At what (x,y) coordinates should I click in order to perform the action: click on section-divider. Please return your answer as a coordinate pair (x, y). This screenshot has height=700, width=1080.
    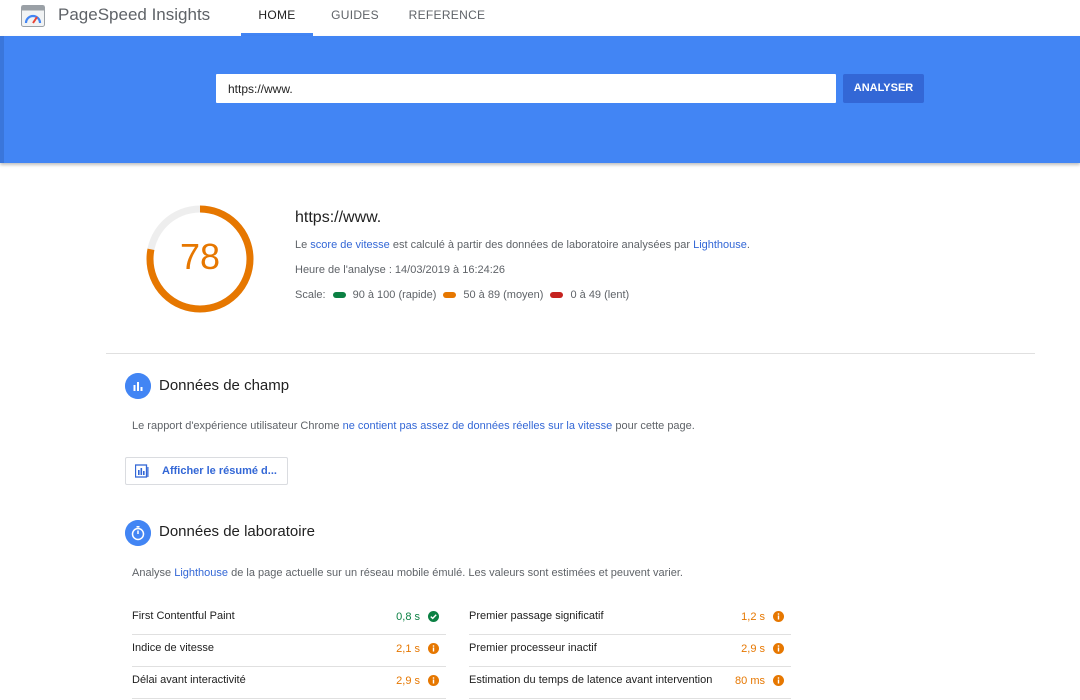
    Looking at the image, I should click on (570, 353).